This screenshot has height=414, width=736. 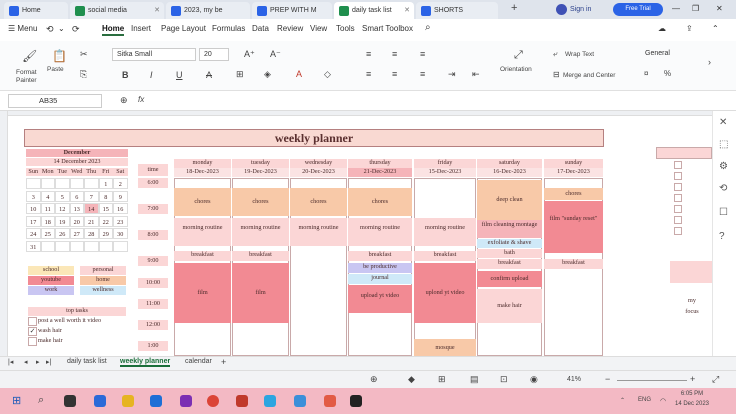 What do you see at coordinates (422, 54) in the screenshot?
I see `align-bottom-icon: ≡` at bounding box center [422, 54].